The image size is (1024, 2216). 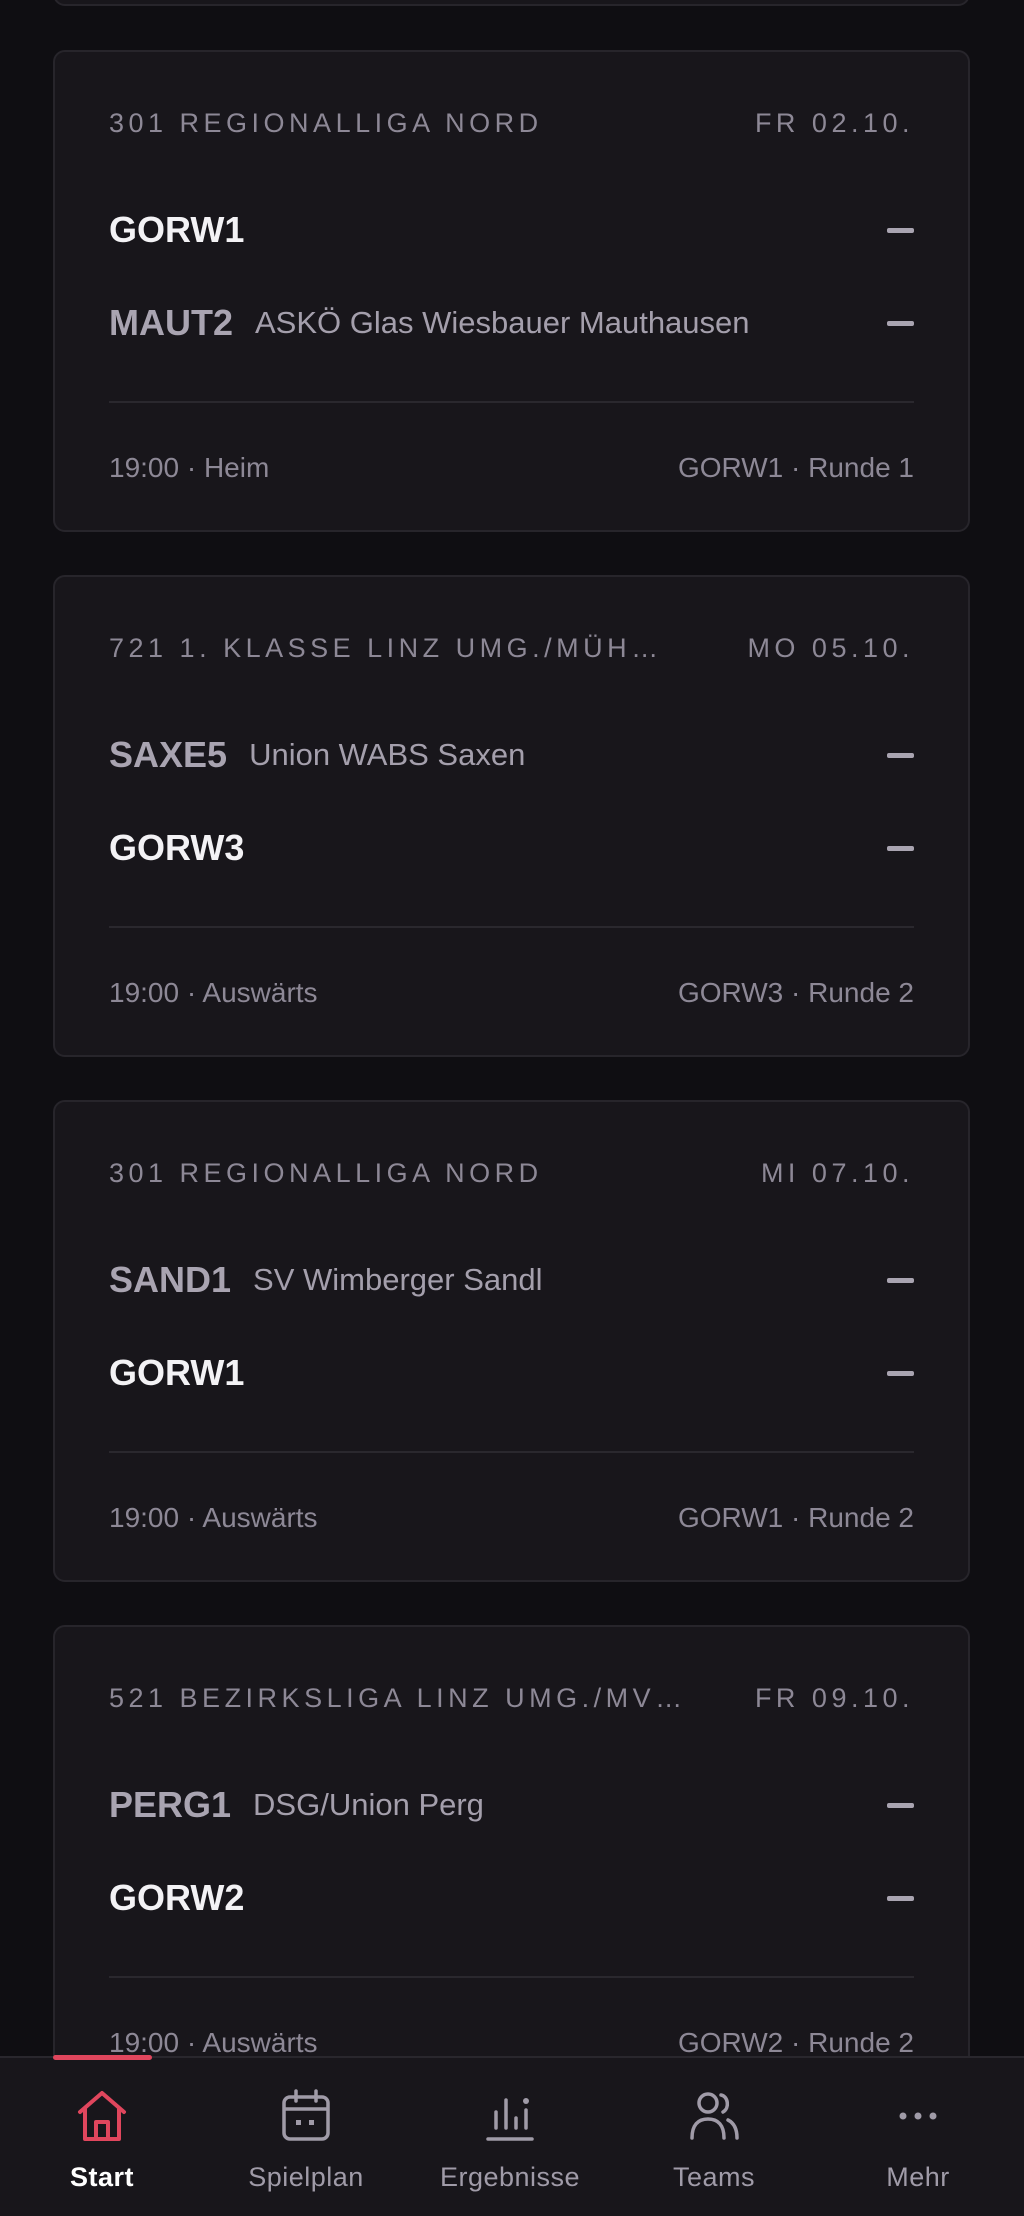 I want to click on team-code: MAUT2, so click(x=171, y=322).